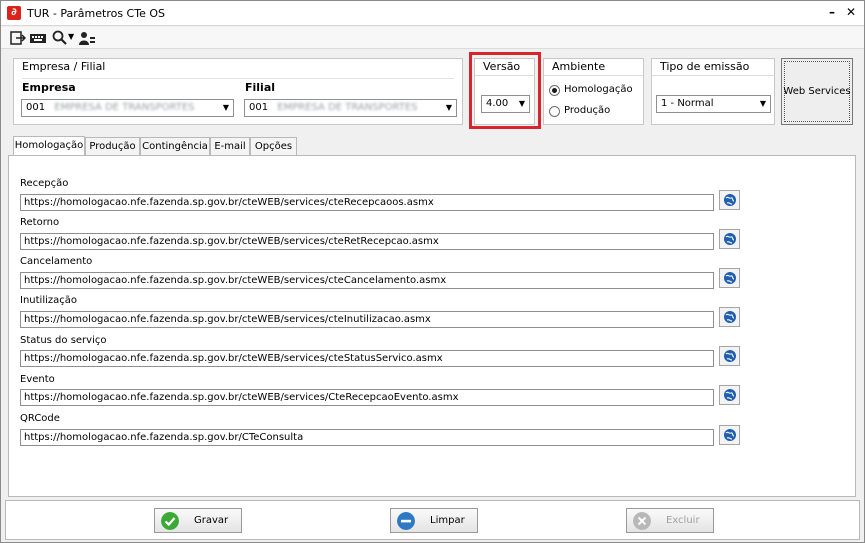  I want to click on inutilizacao-label: Inutilização, so click(49, 300).